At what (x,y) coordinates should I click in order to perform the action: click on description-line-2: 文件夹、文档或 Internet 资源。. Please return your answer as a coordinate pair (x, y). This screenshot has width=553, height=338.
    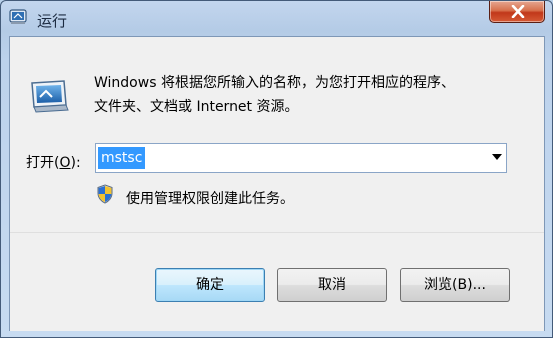
    Looking at the image, I should click on (196, 107).